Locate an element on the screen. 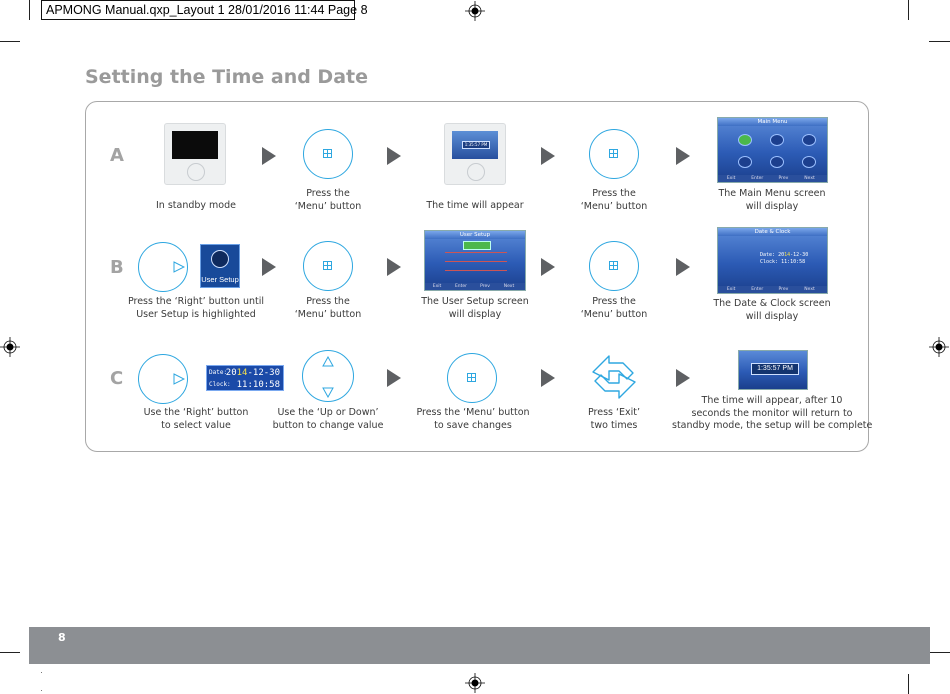 This screenshot has height=694, width=950. user-setup-icon: User Setup is located at coordinates (220, 266).